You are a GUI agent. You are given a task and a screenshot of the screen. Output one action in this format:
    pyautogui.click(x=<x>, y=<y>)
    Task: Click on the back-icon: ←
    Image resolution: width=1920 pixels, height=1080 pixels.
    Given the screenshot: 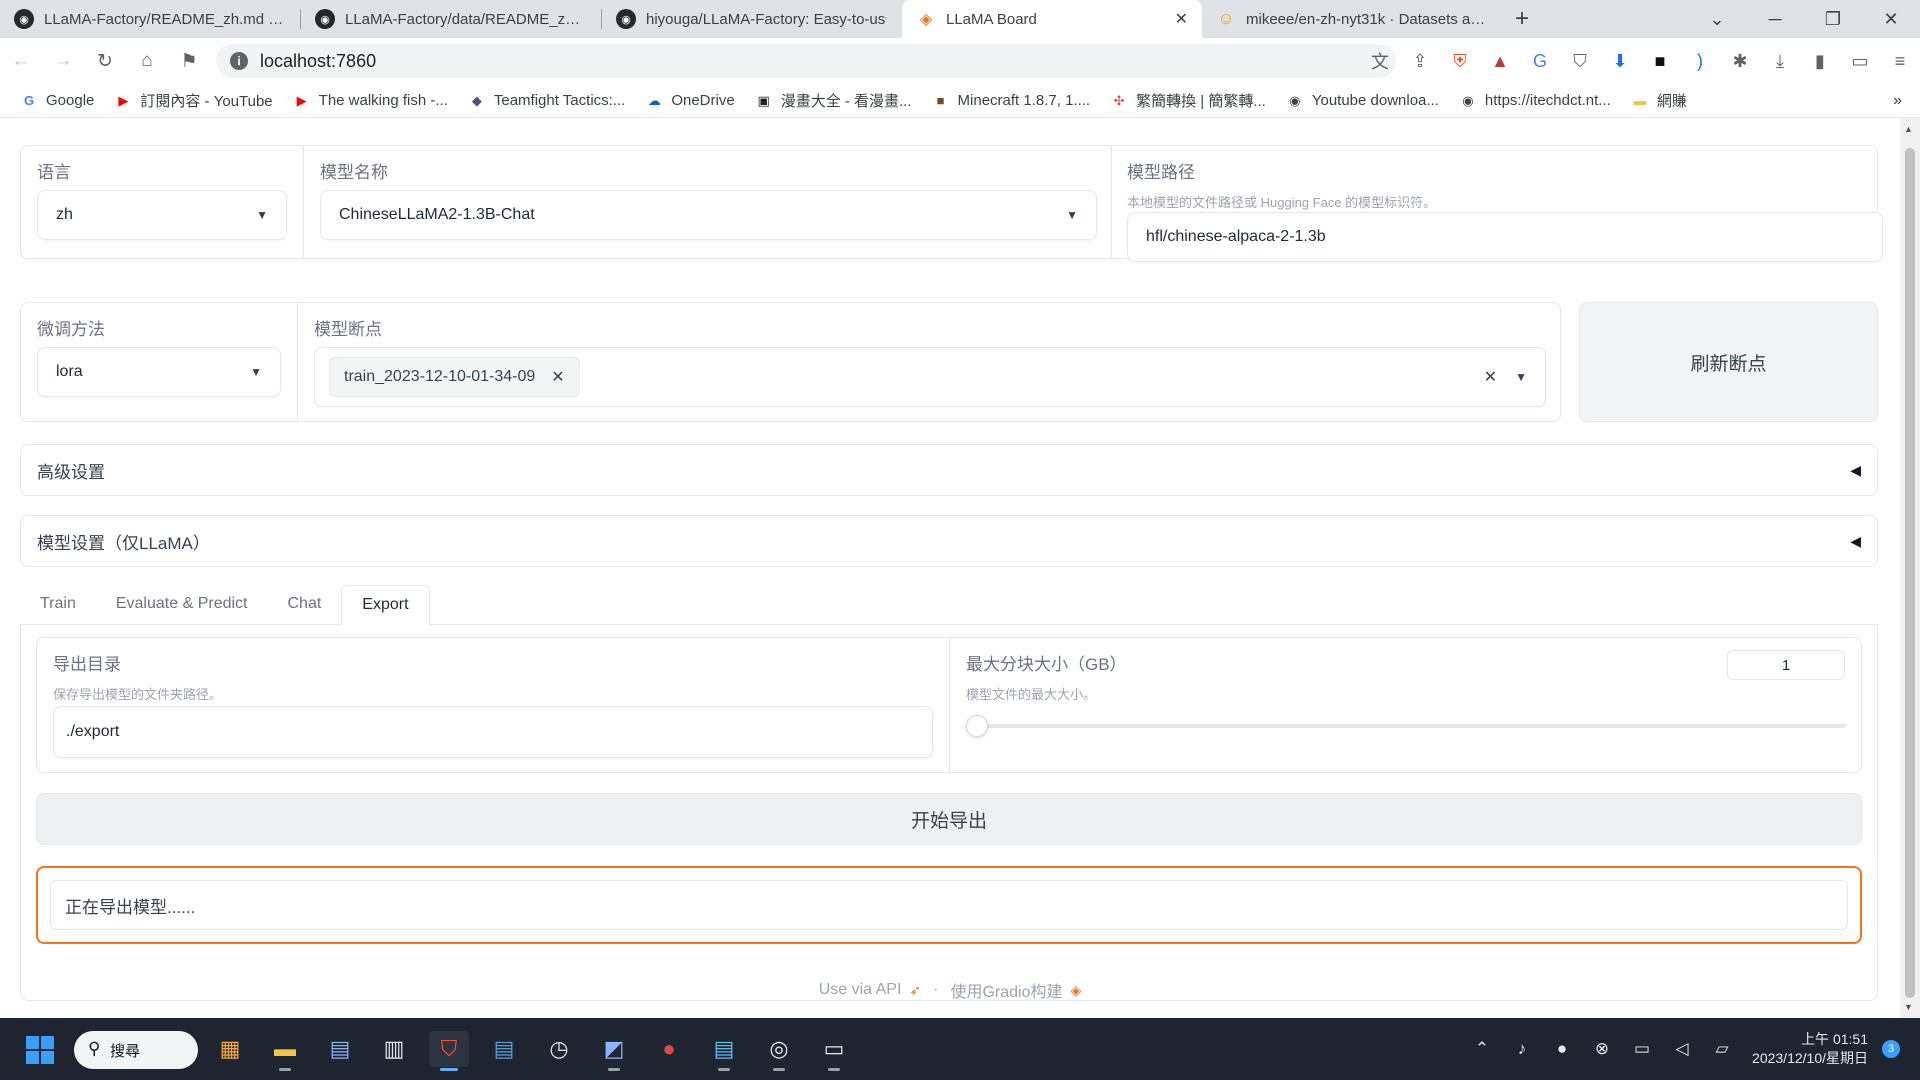 What is the action you would take?
    pyautogui.click(x=21, y=61)
    